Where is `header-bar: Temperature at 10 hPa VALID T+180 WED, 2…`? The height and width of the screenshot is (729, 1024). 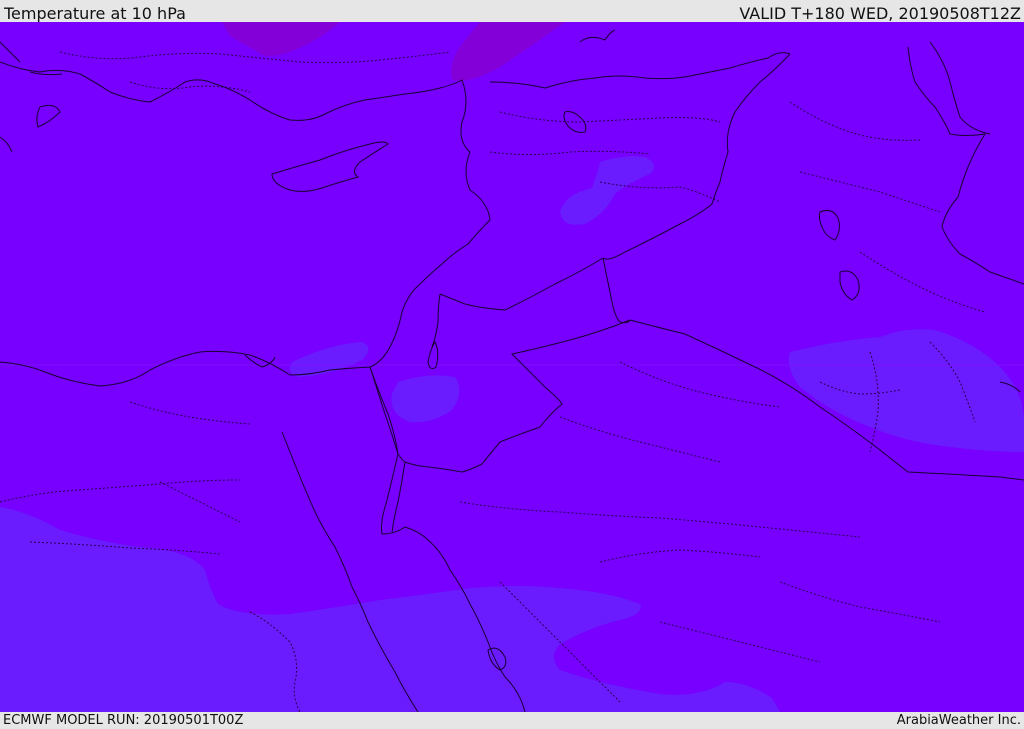
header-bar: Temperature at 10 hPa VALID T+180 WED, 2… is located at coordinates (512, 11).